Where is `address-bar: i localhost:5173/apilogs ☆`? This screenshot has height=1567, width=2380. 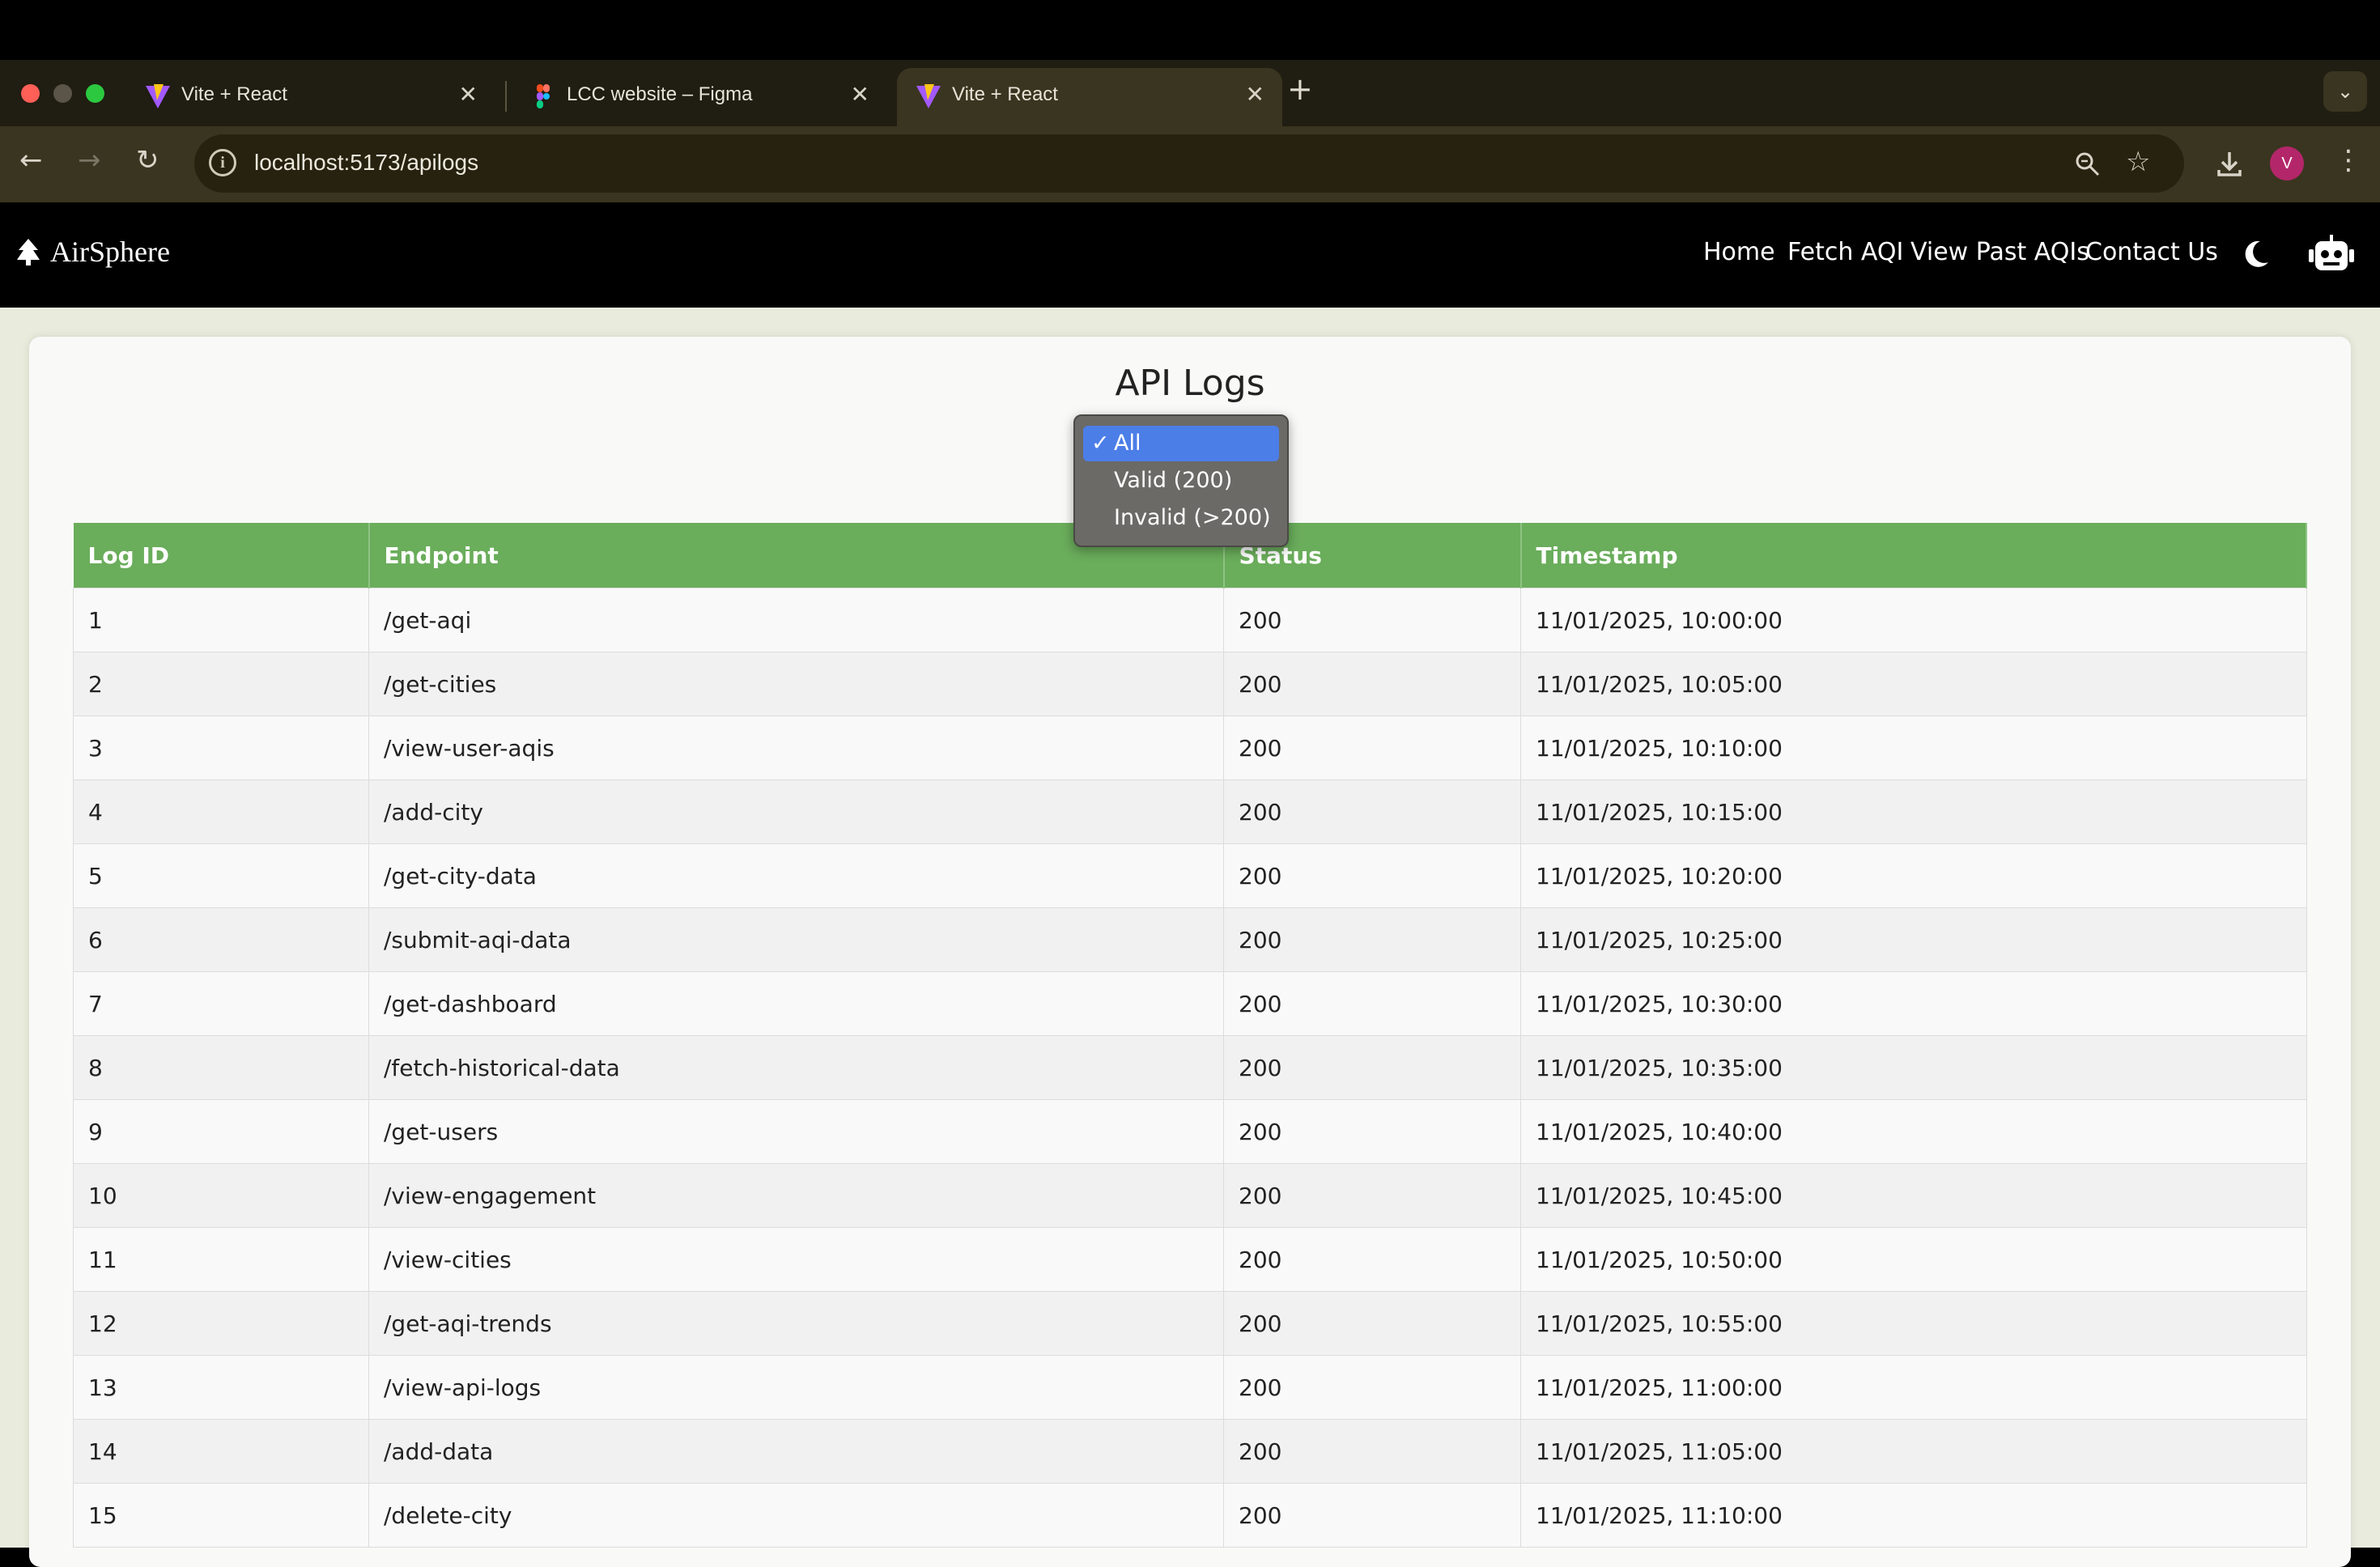 address-bar: i localhost:5173/apilogs ☆ is located at coordinates (1189, 163).